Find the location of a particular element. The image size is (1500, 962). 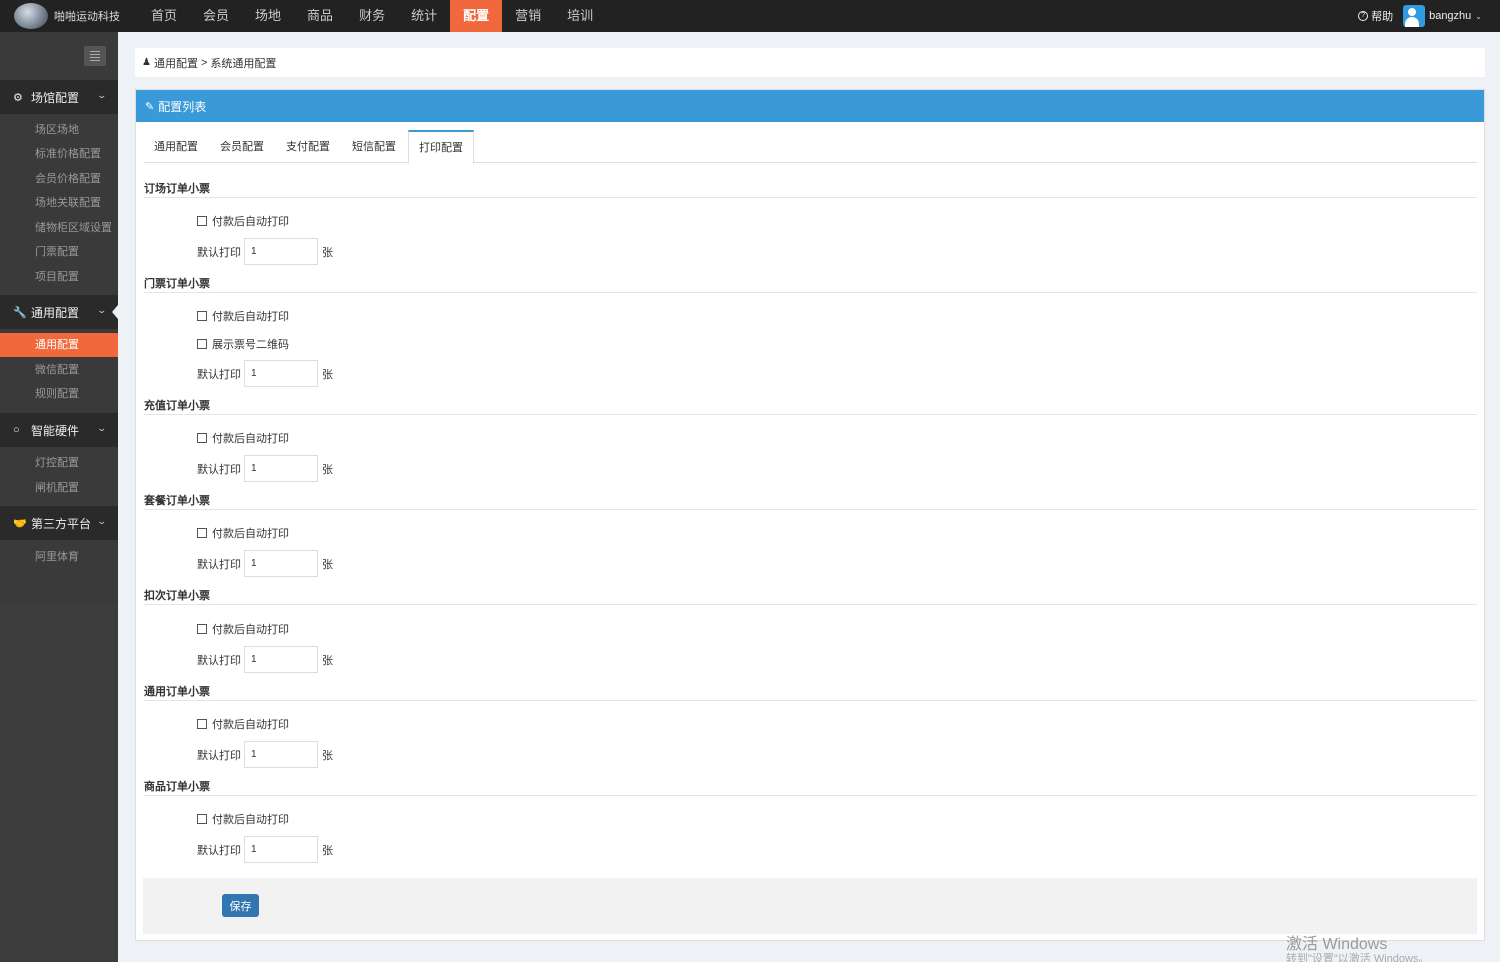

sidebar-section-general-config: 🔧 通用配置 ⌄ is located at coordinates (59, 312).